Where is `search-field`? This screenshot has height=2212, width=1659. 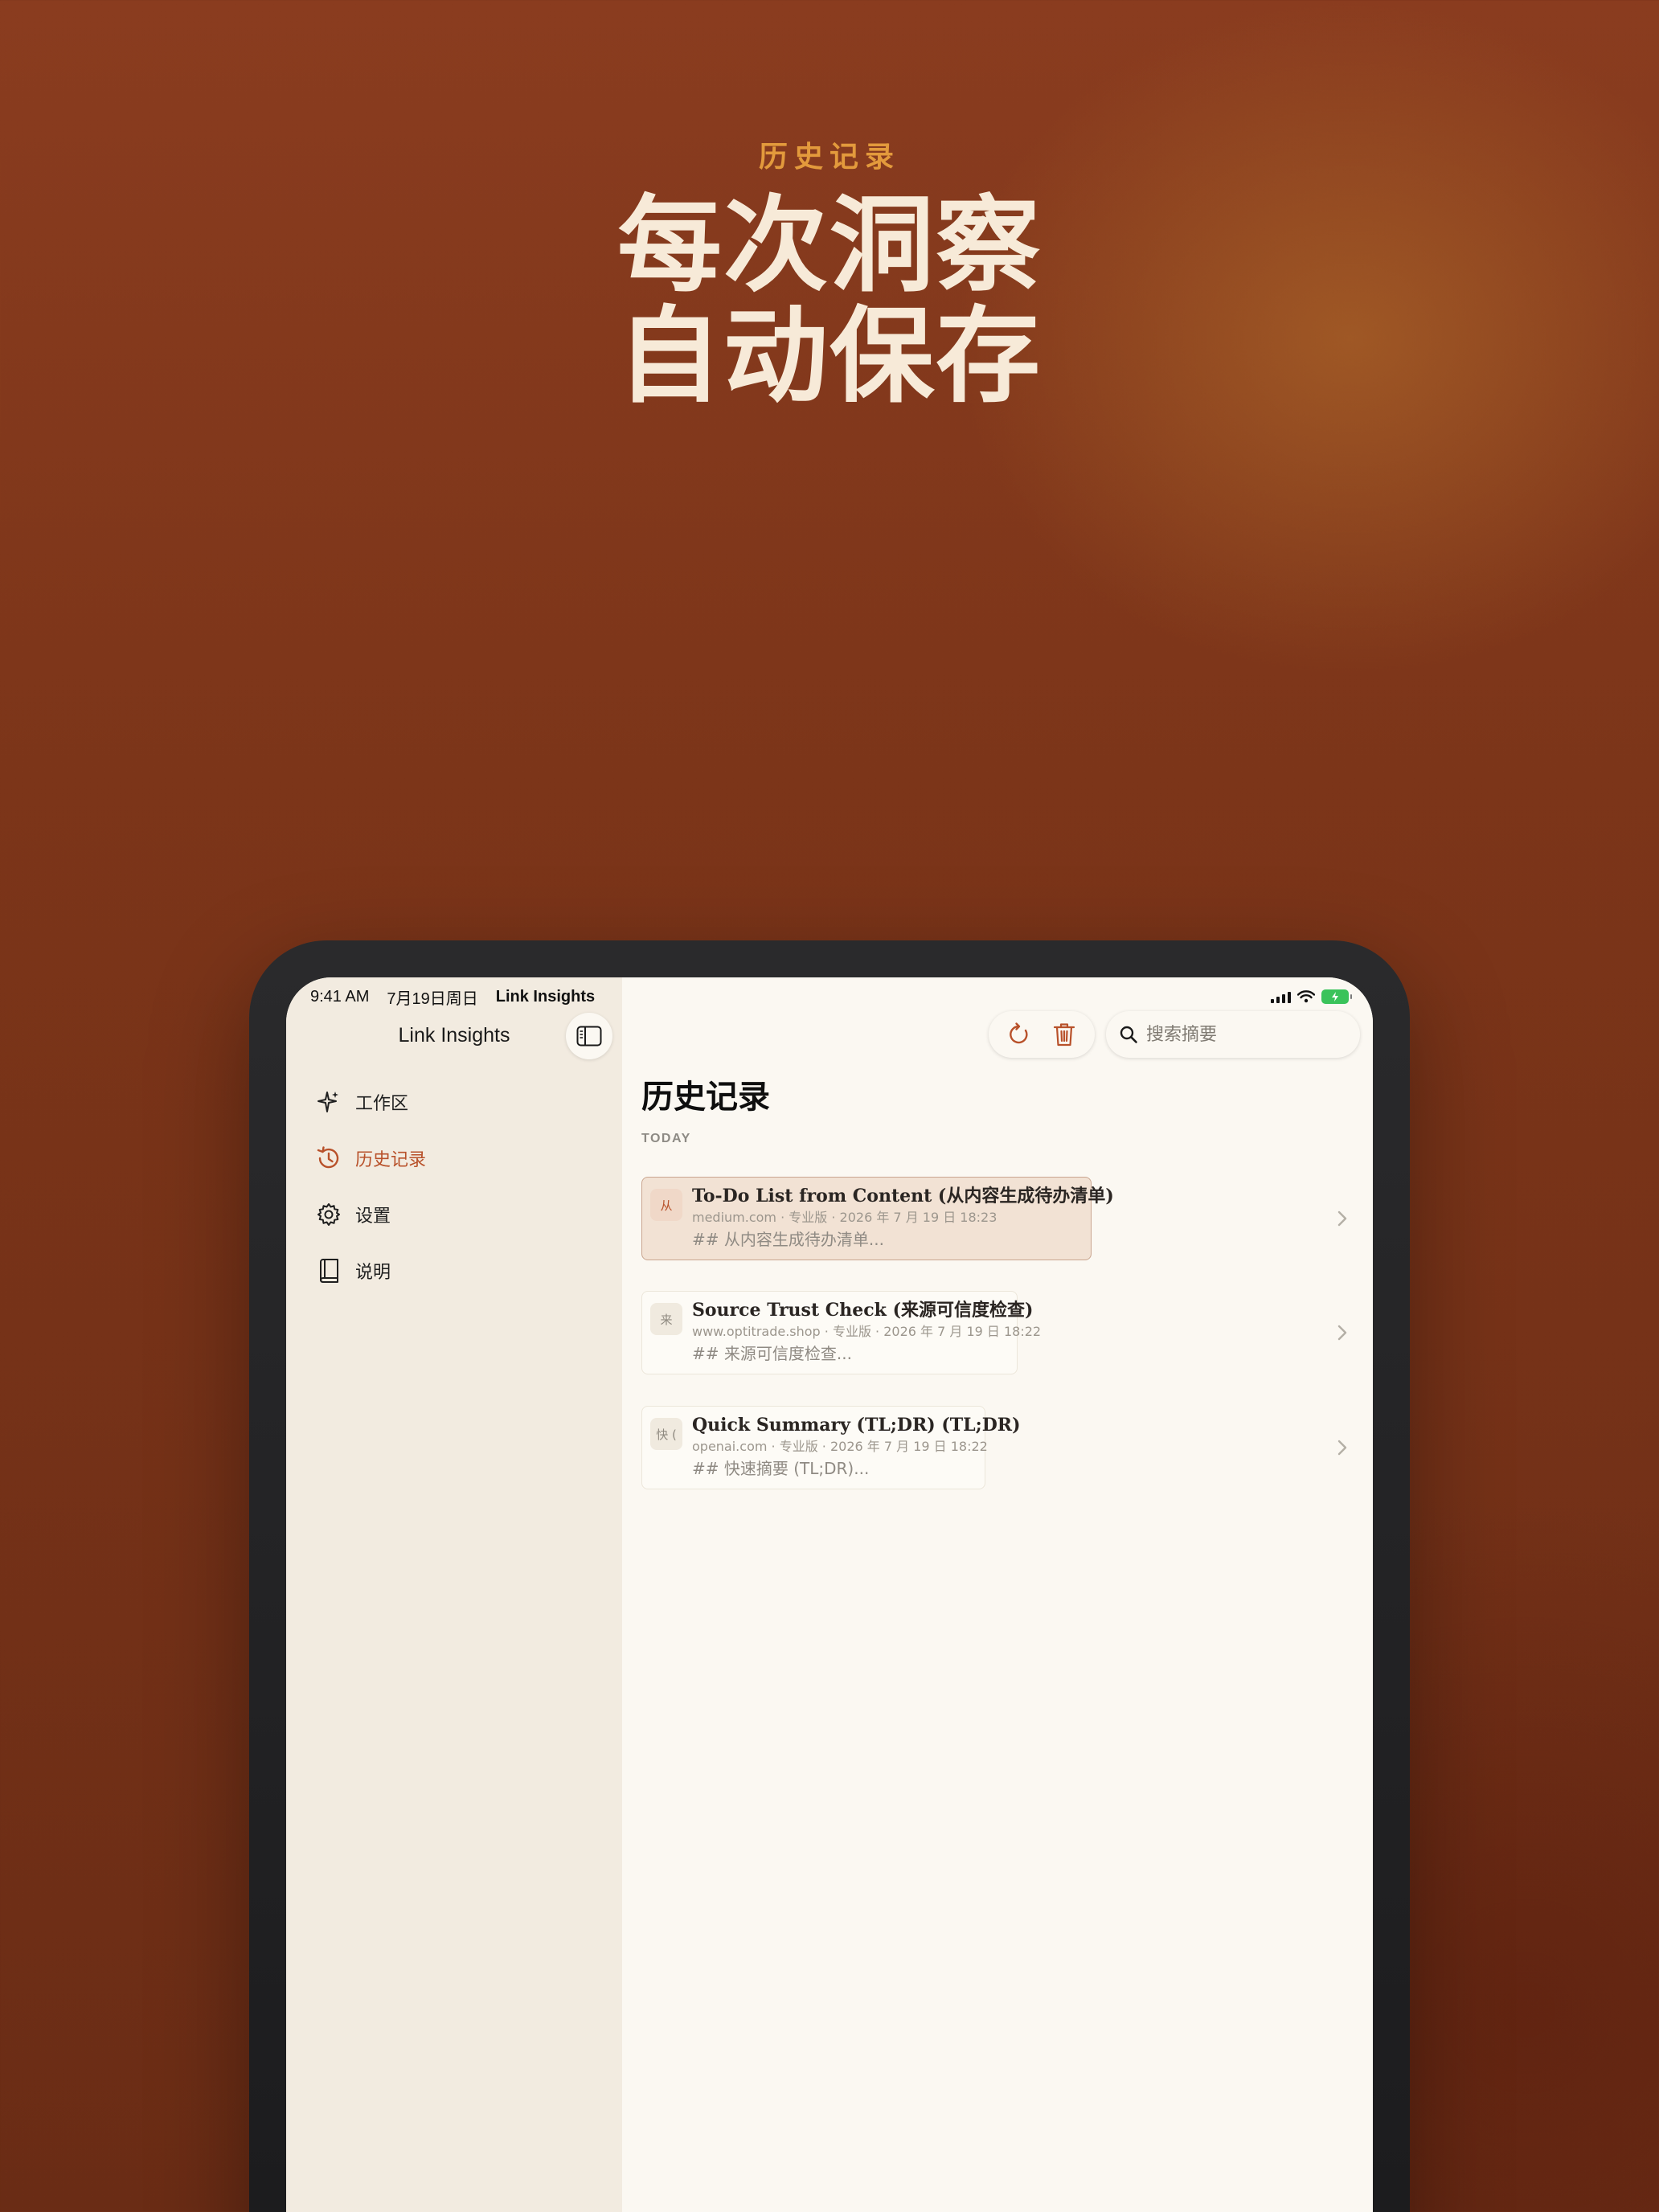 search-field is located at coordinates (1233, 1034).